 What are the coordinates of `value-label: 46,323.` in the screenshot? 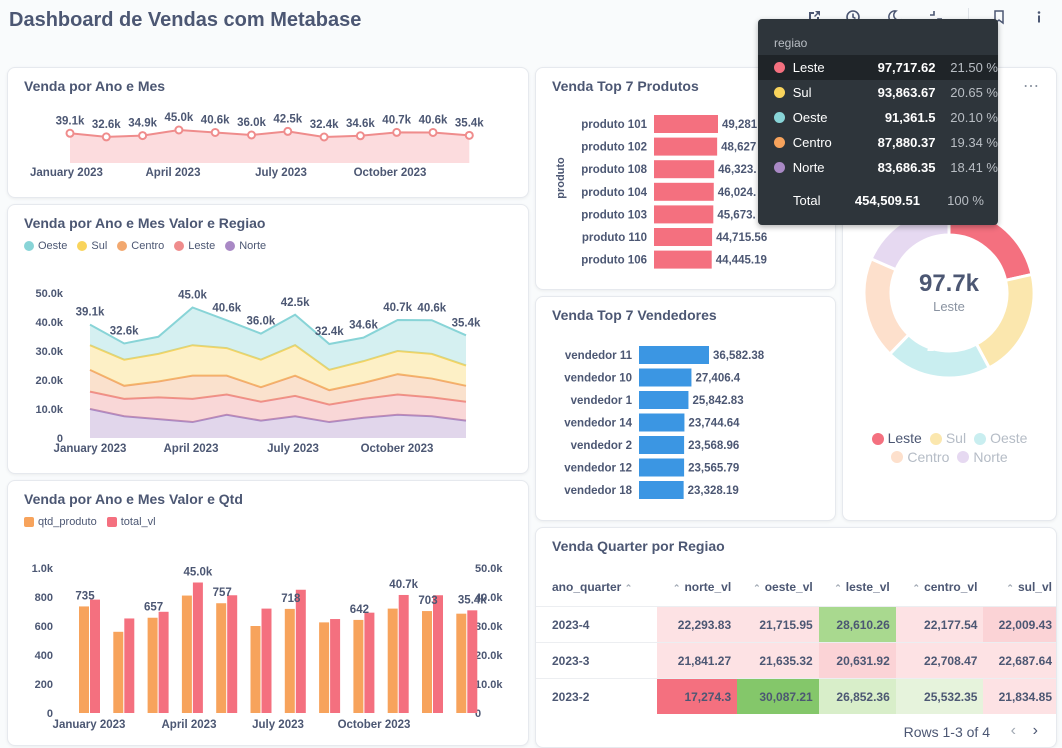 It's located at (737, 170).